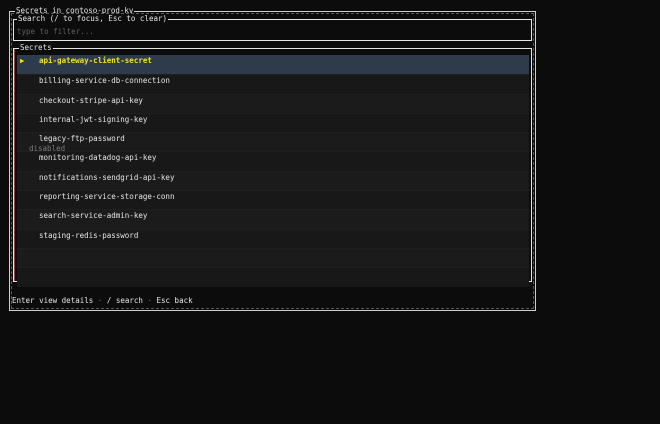 The image size is (660, 424). I want to click on search-title: Search (/ to focus, Esc to clear), so click(93, 19).